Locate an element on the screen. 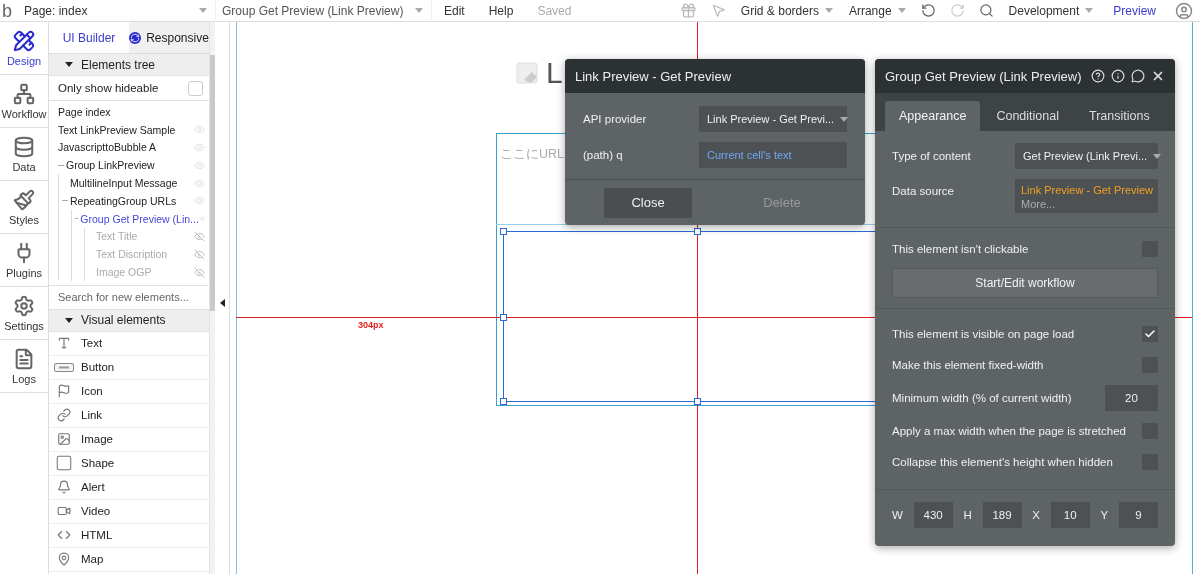 Image resolution: width=1200 pixels, height=574 pixels. element-label: Map is located at coordinates (92, 559).